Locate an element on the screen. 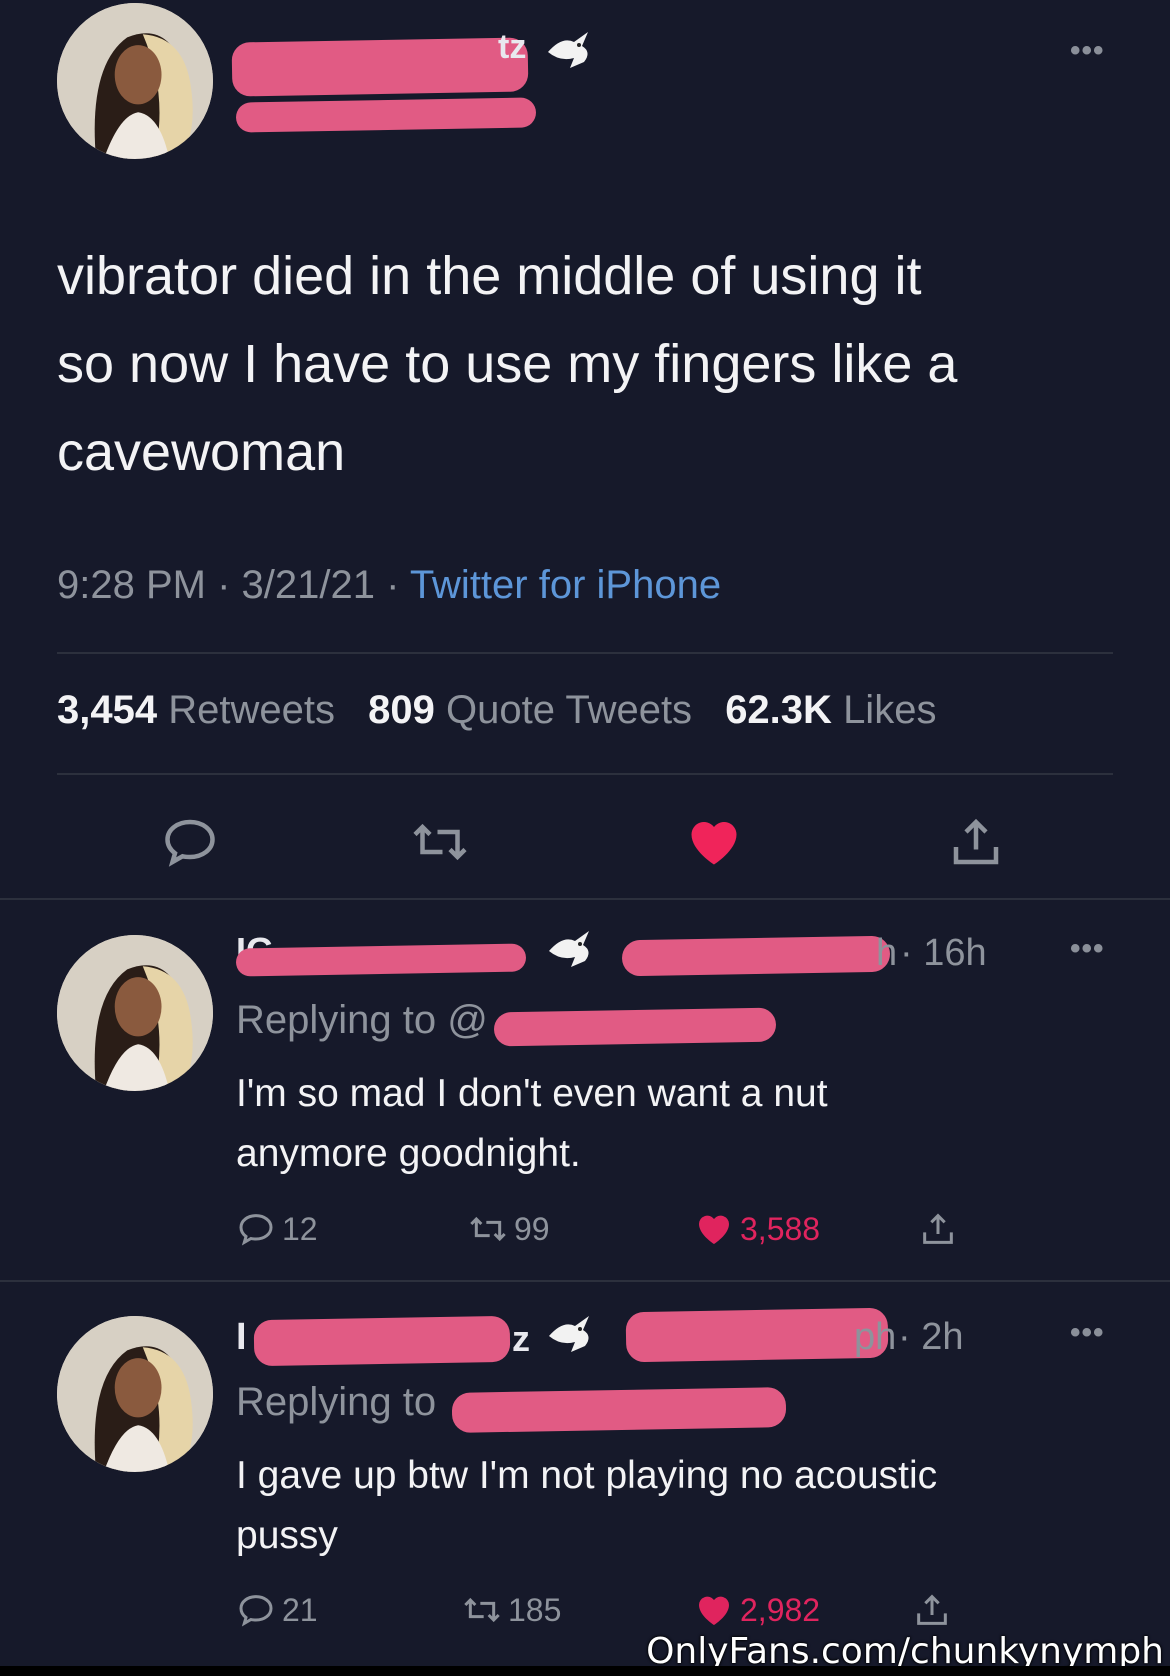  reply-name-tail: z is located at coordinates (521, 1338).